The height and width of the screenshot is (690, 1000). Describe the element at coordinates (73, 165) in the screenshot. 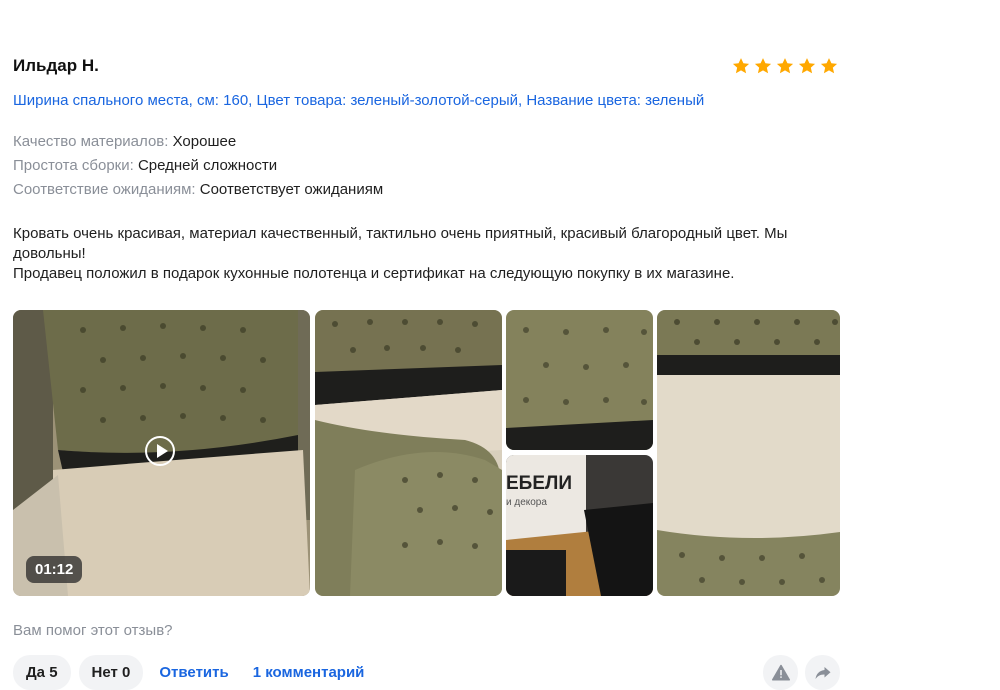

I see `attribute-label: Простота сборки:` at that location.